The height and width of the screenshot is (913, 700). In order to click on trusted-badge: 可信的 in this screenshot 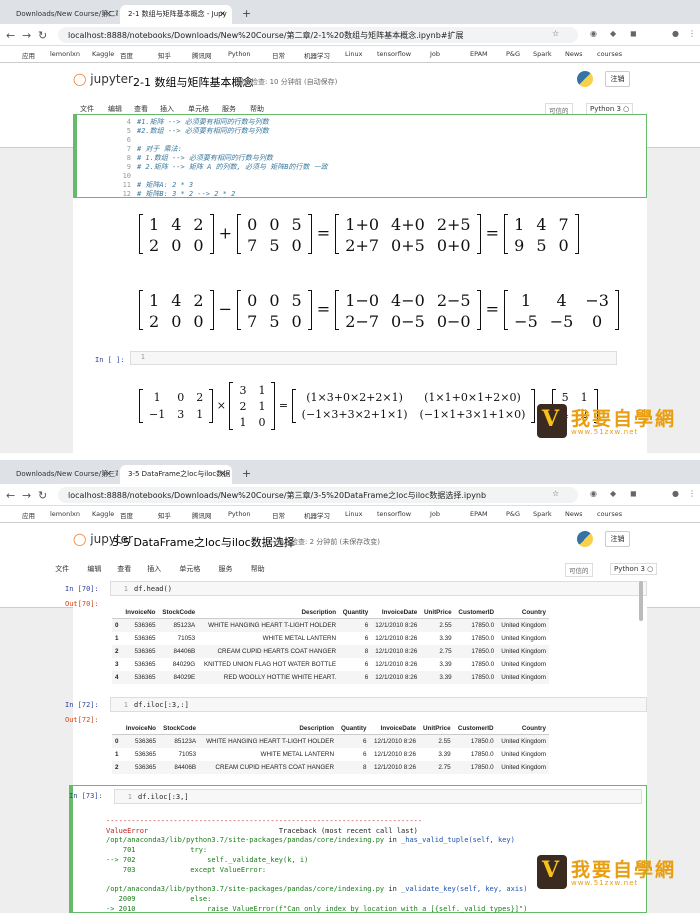, I will do `click(579, 570)`.